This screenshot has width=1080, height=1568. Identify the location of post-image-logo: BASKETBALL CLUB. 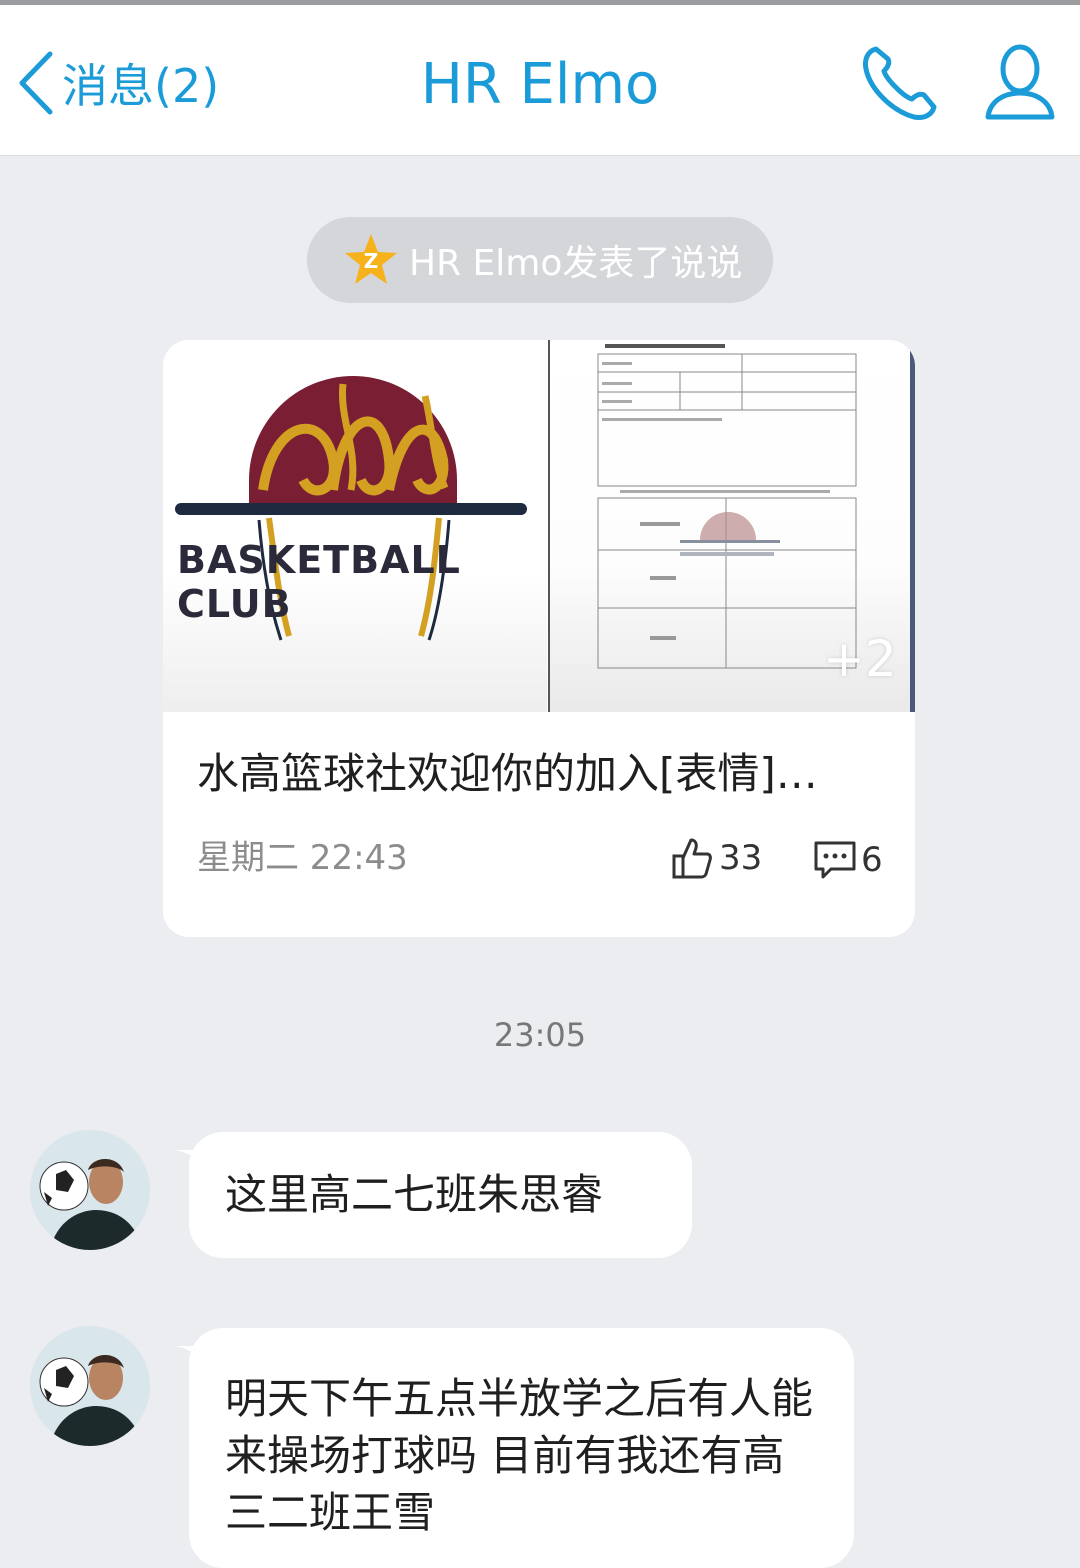
(355, 526).